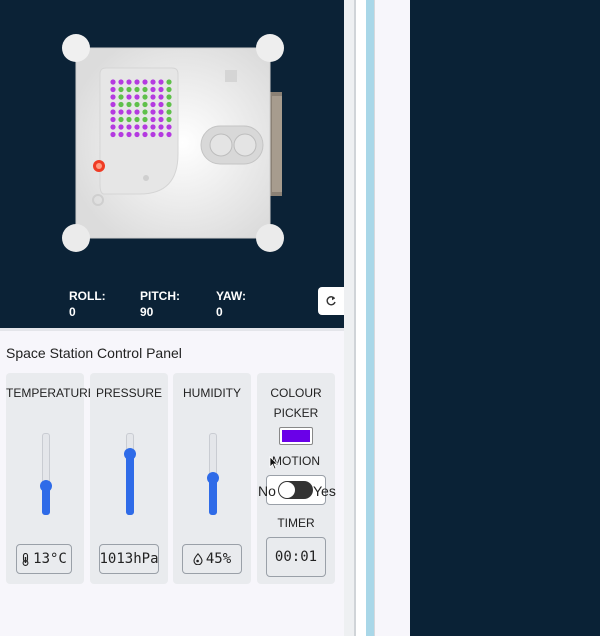  What do you see at coordinates (160, 304) in the screenshot?
I see `pitch-readout: PITCH: 90` at bounding box center [160, 304].